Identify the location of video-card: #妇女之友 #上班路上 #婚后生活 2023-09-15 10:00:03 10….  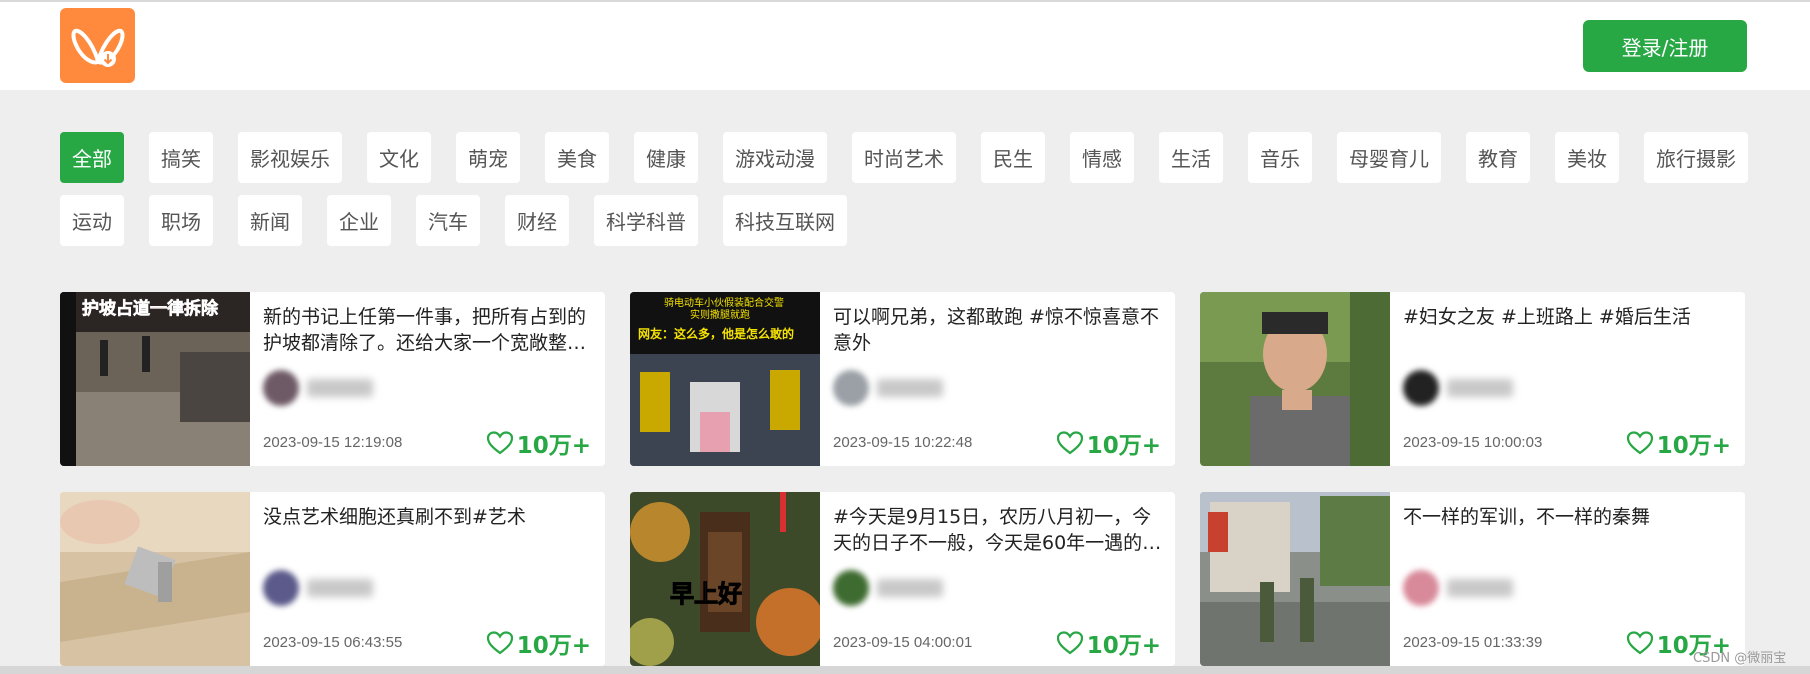
(1472, 379).